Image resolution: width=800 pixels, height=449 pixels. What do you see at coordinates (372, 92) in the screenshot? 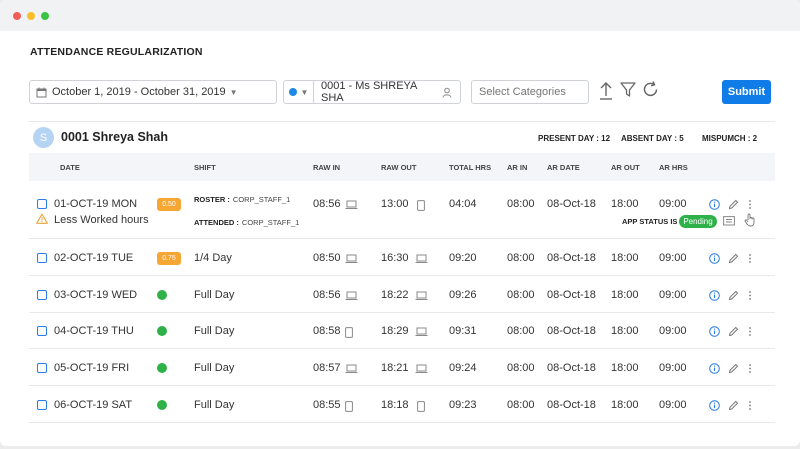
I see `employee-selector: ▼ 0001 - Ms SHREYA SHA` at bounding box center [372, 92].